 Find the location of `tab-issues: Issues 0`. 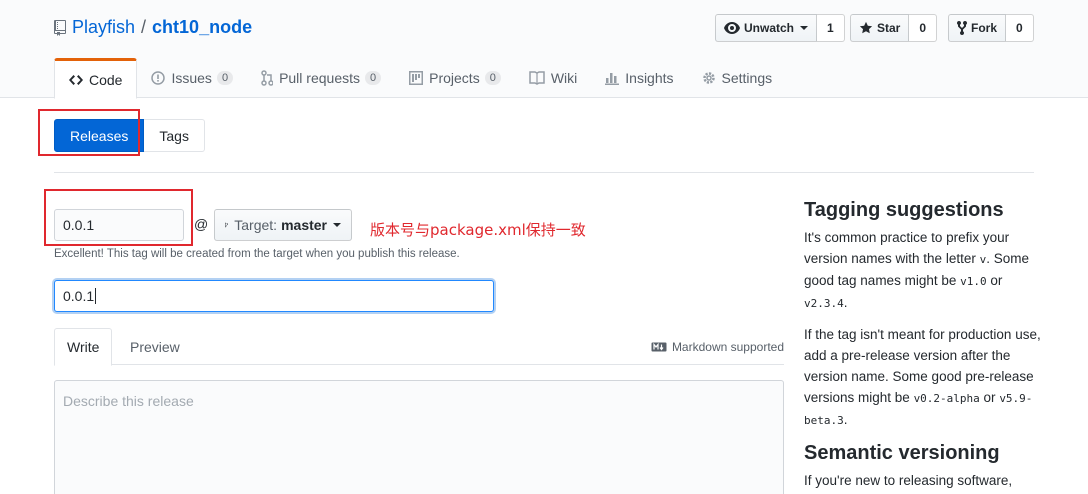

tab-issues: Issues 0 is located at coordinates (192, 78).